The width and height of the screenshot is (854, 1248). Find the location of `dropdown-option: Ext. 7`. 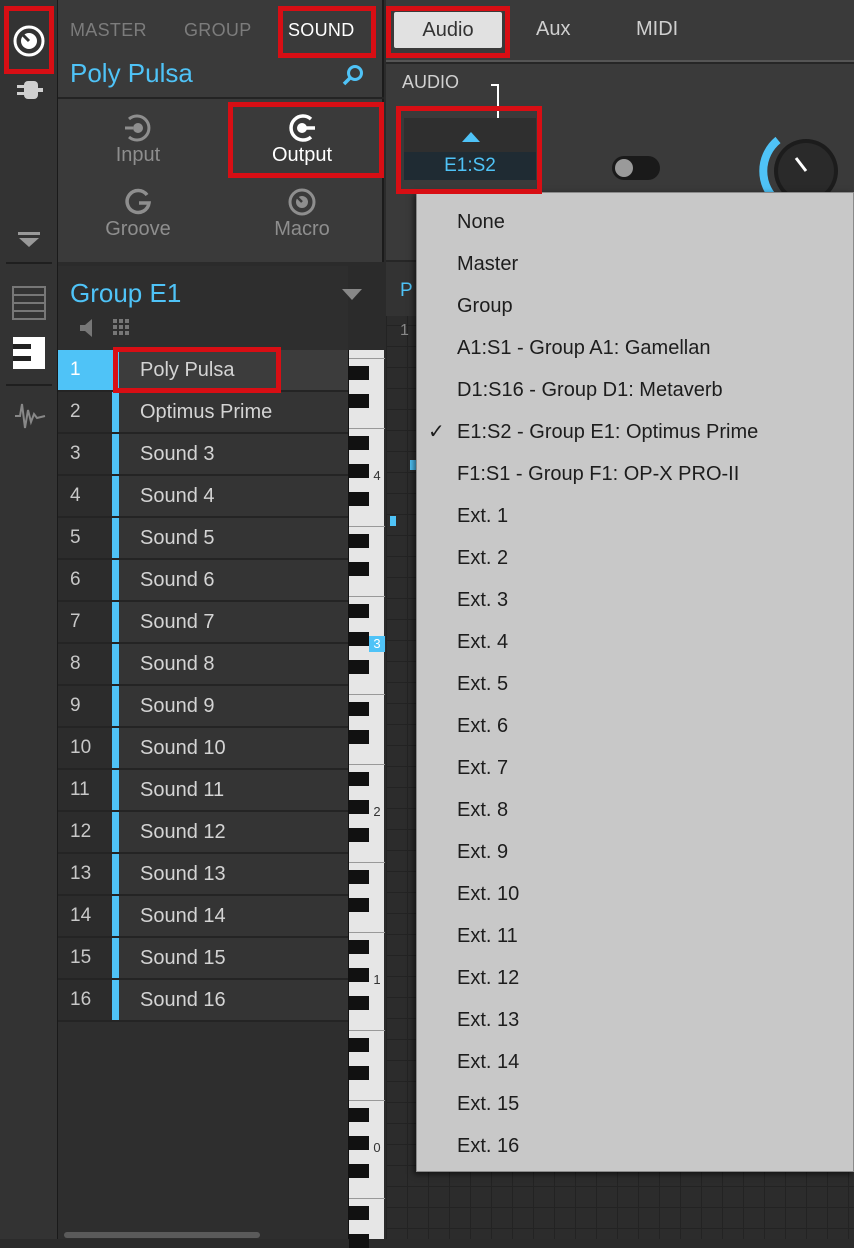

dropdown-option: Ext. 7 is located at coordinates (635, 768).